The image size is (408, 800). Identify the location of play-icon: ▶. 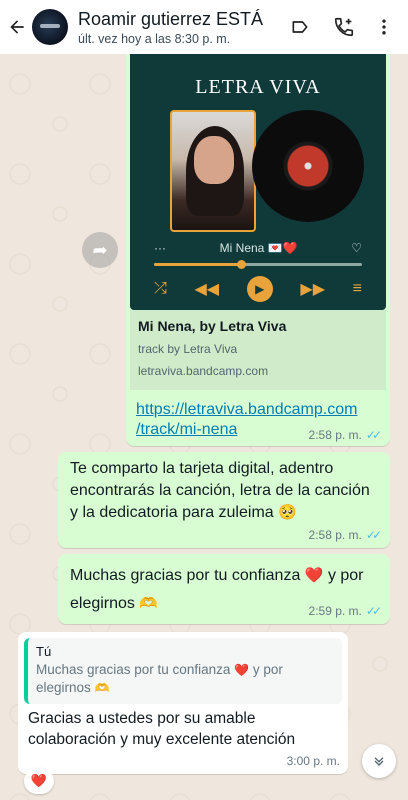
(259, 289).